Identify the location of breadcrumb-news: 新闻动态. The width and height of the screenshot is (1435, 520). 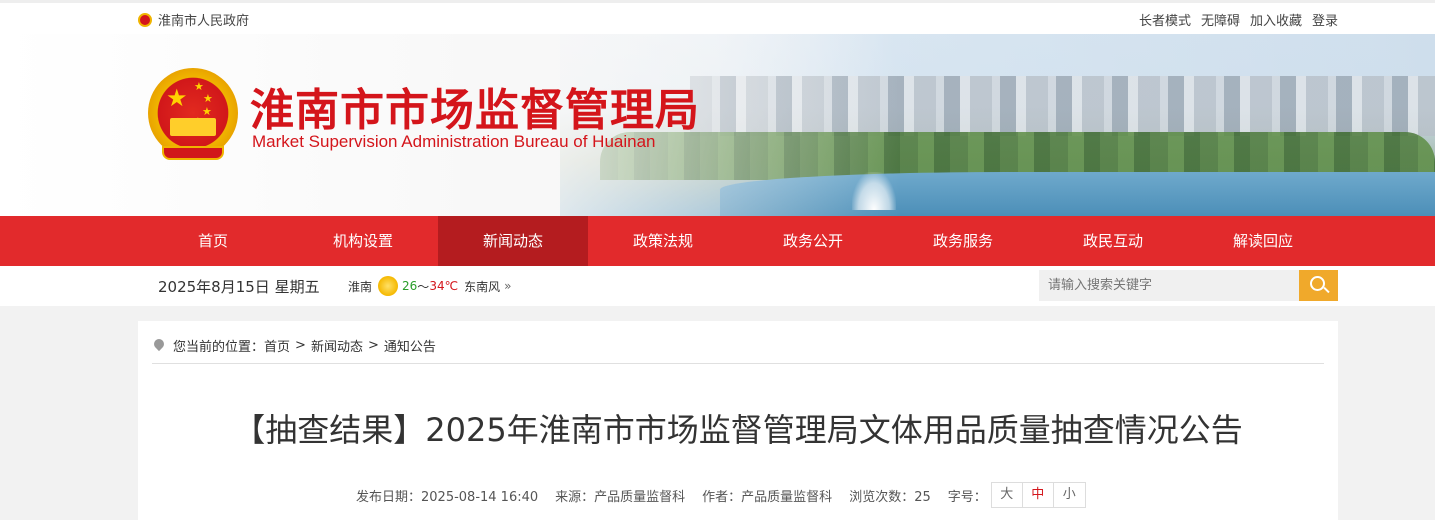
(337, 345).